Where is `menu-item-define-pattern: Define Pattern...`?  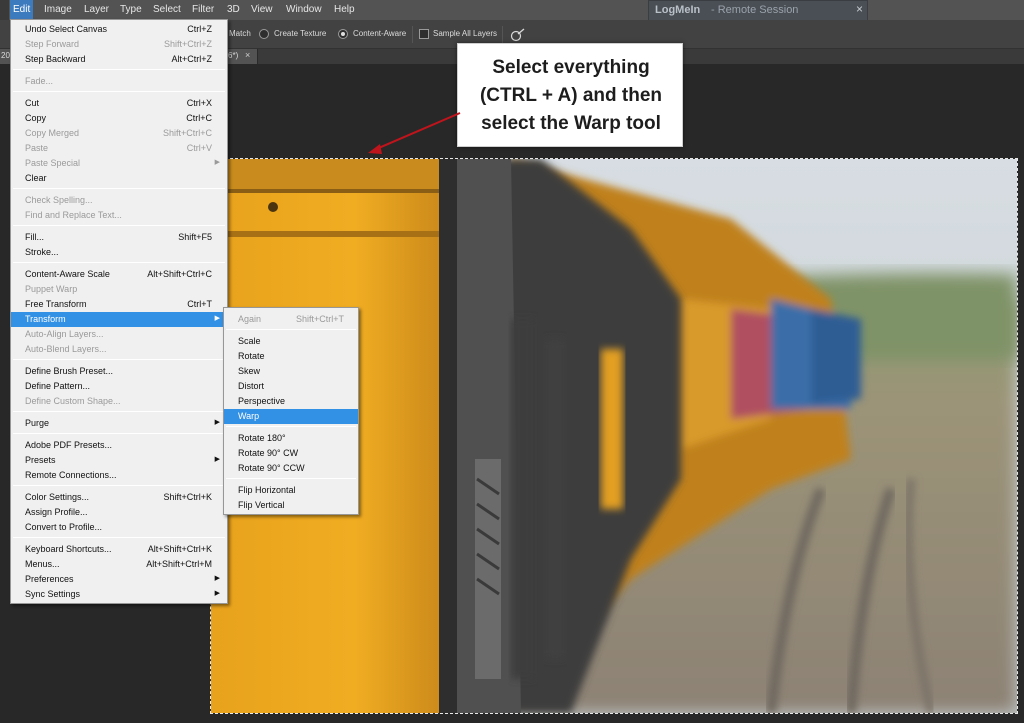
menu-item-define-pattern: Define Pattern... is located at coordinates (119, 386).